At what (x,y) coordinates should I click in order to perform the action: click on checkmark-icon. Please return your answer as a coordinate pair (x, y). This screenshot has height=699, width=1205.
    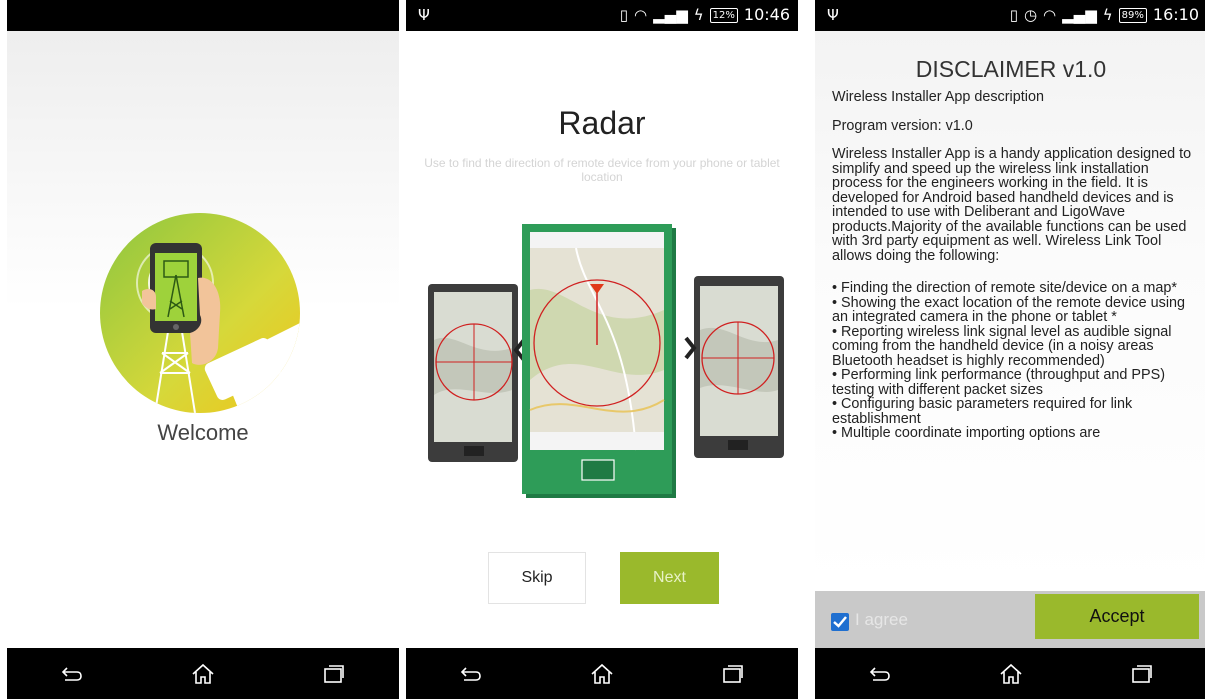
    Looking at the image, I should click on (840, 622).